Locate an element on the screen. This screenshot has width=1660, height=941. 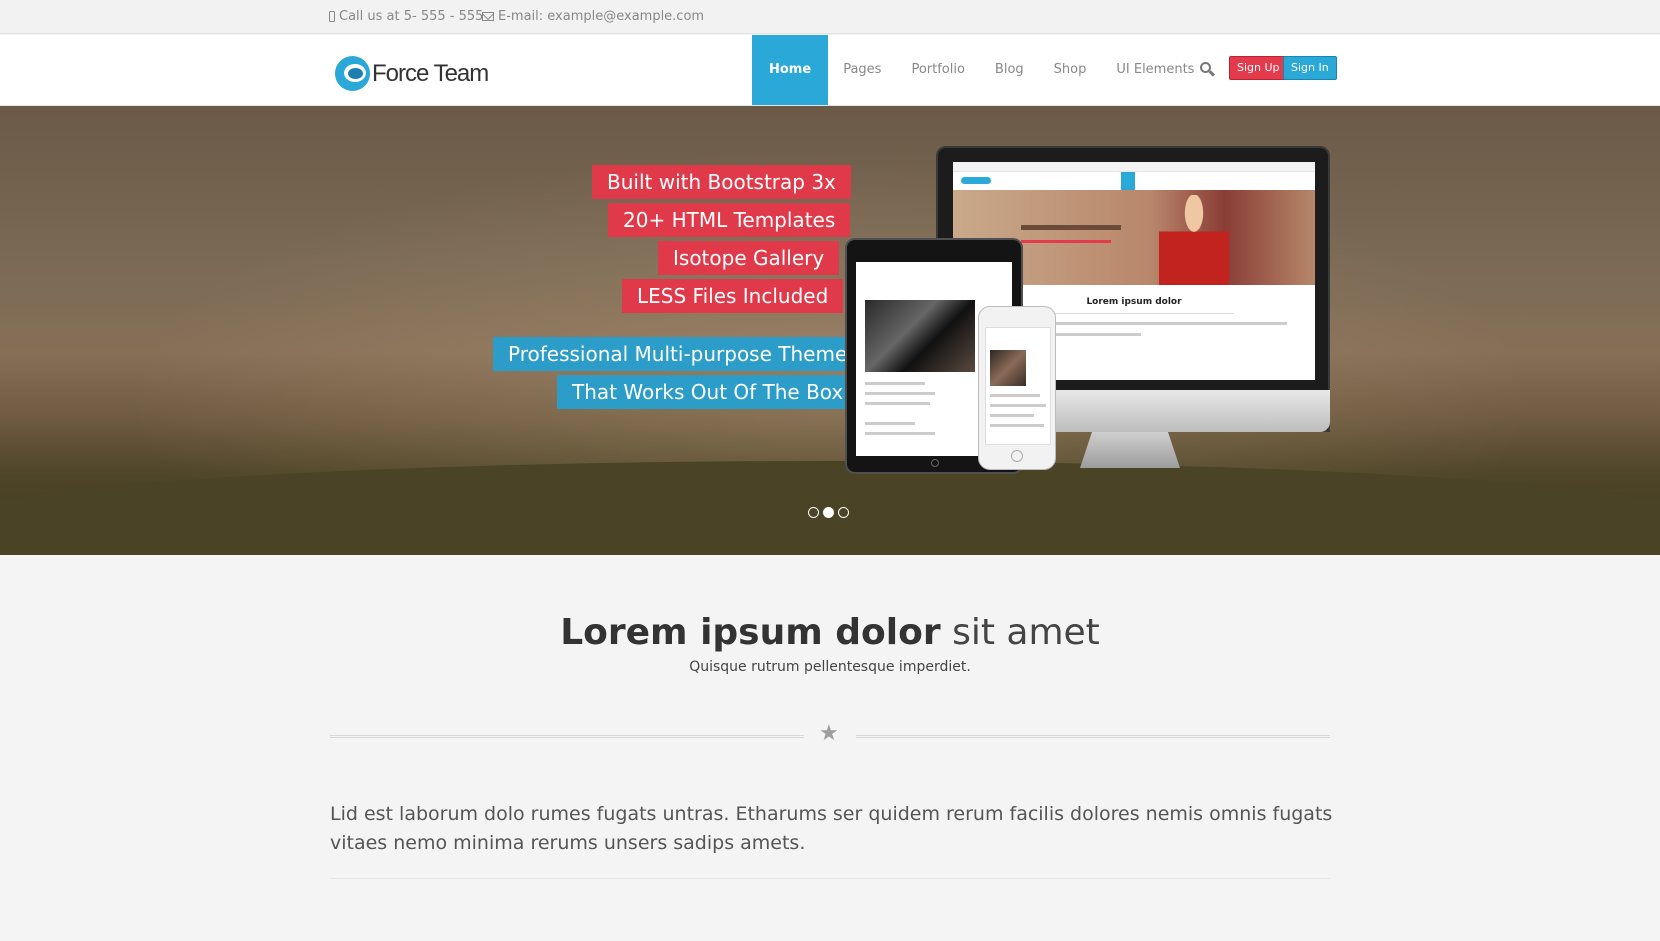
sign-up-button: Sign Up is located at coordinates (1258, 68).